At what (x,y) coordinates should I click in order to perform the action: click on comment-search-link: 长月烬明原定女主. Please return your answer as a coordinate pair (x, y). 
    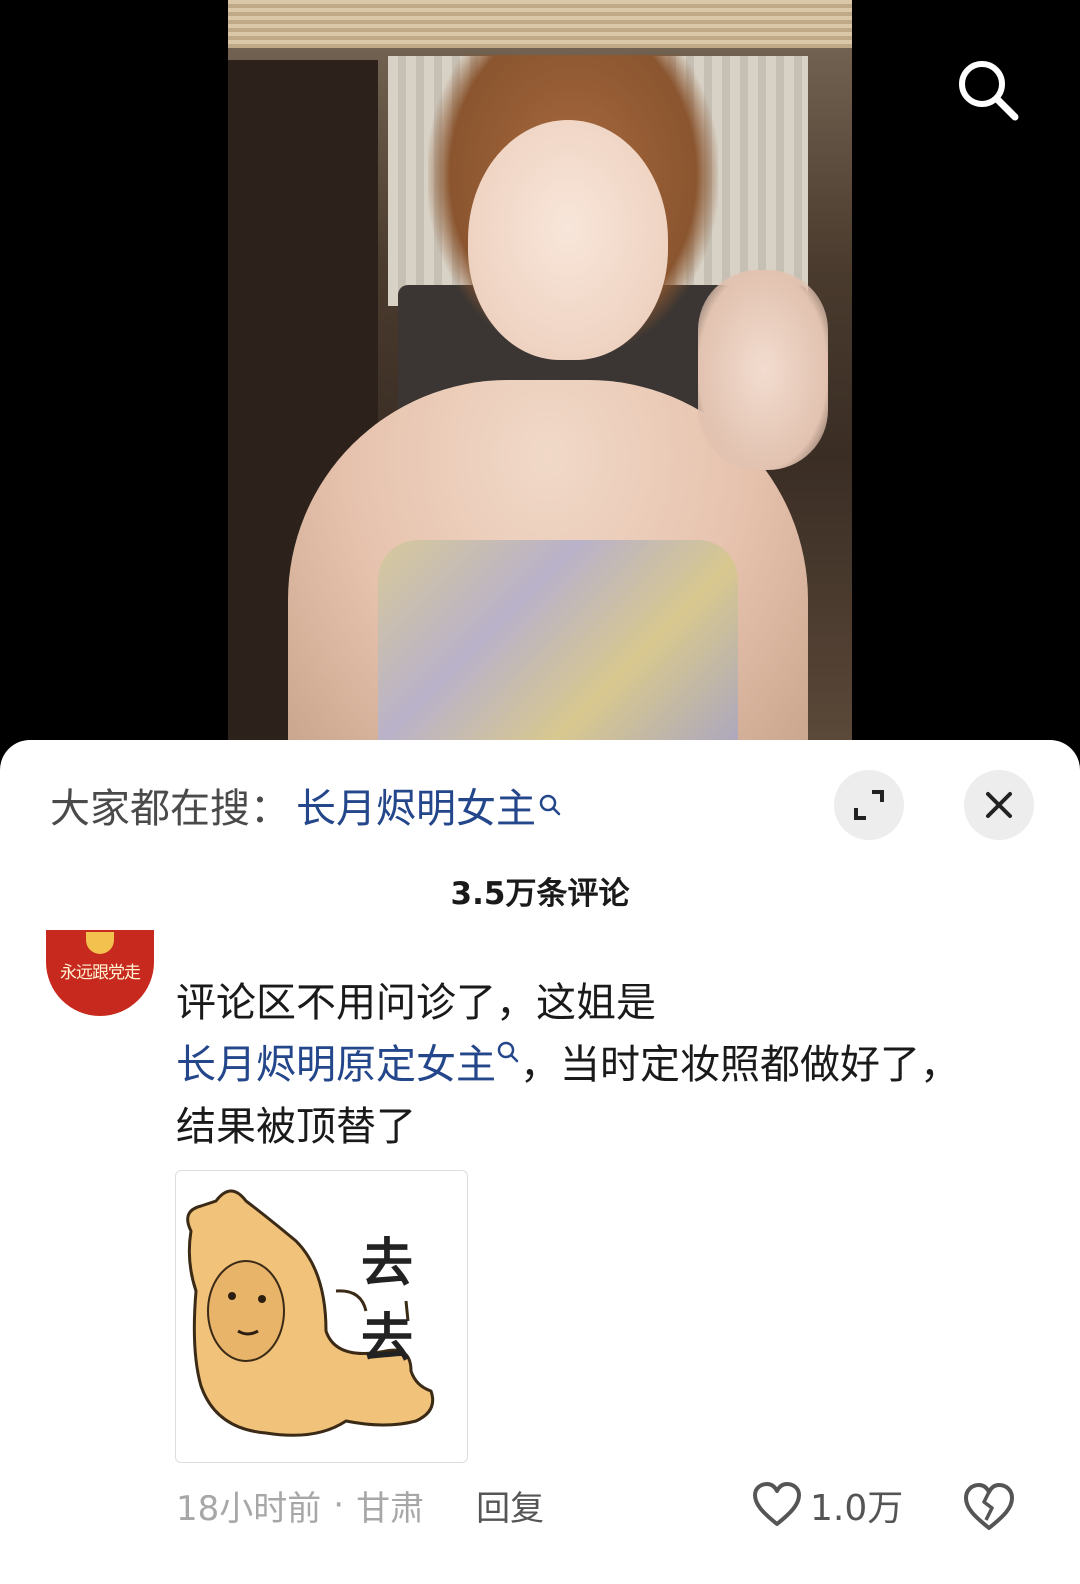
    Looking at the image, I should click on (336, 1065).